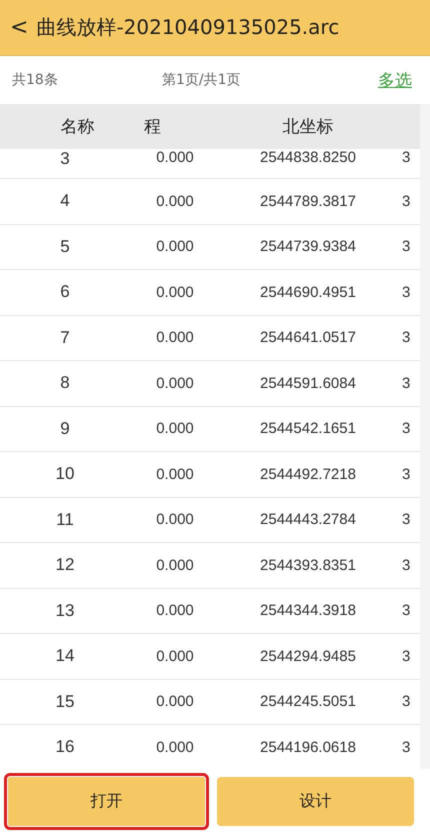  I want to click on table-cell-text: 2544789.3817, so click(308, 201).